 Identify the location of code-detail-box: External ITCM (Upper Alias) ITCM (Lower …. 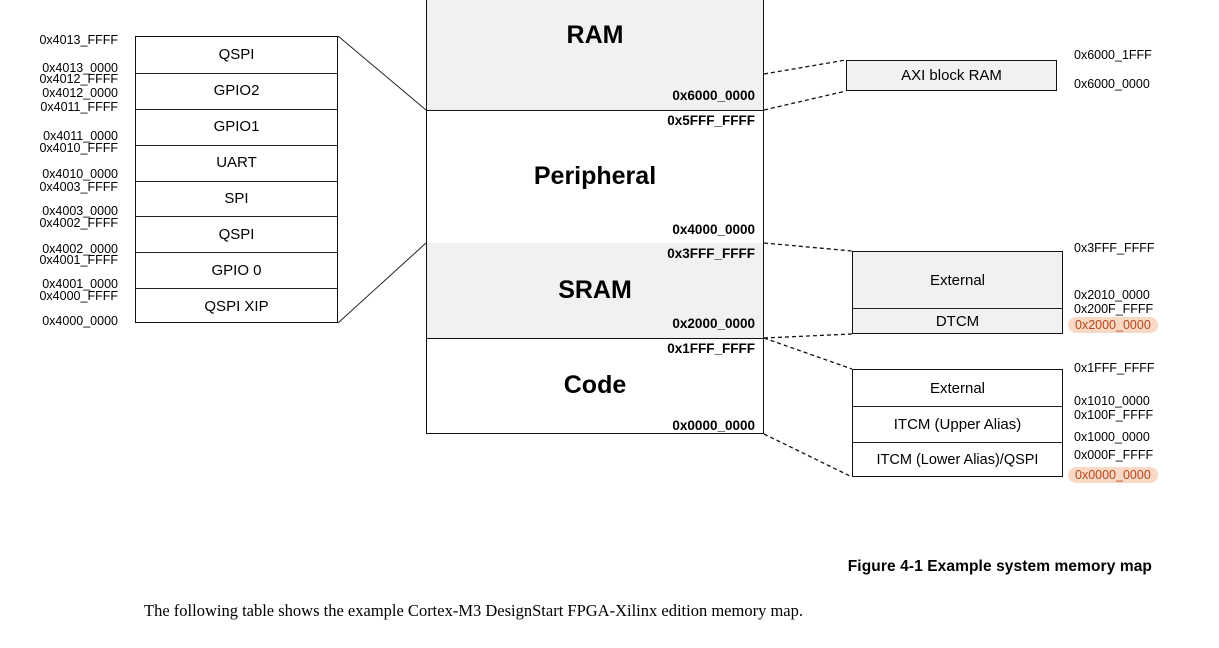
(957, 423).